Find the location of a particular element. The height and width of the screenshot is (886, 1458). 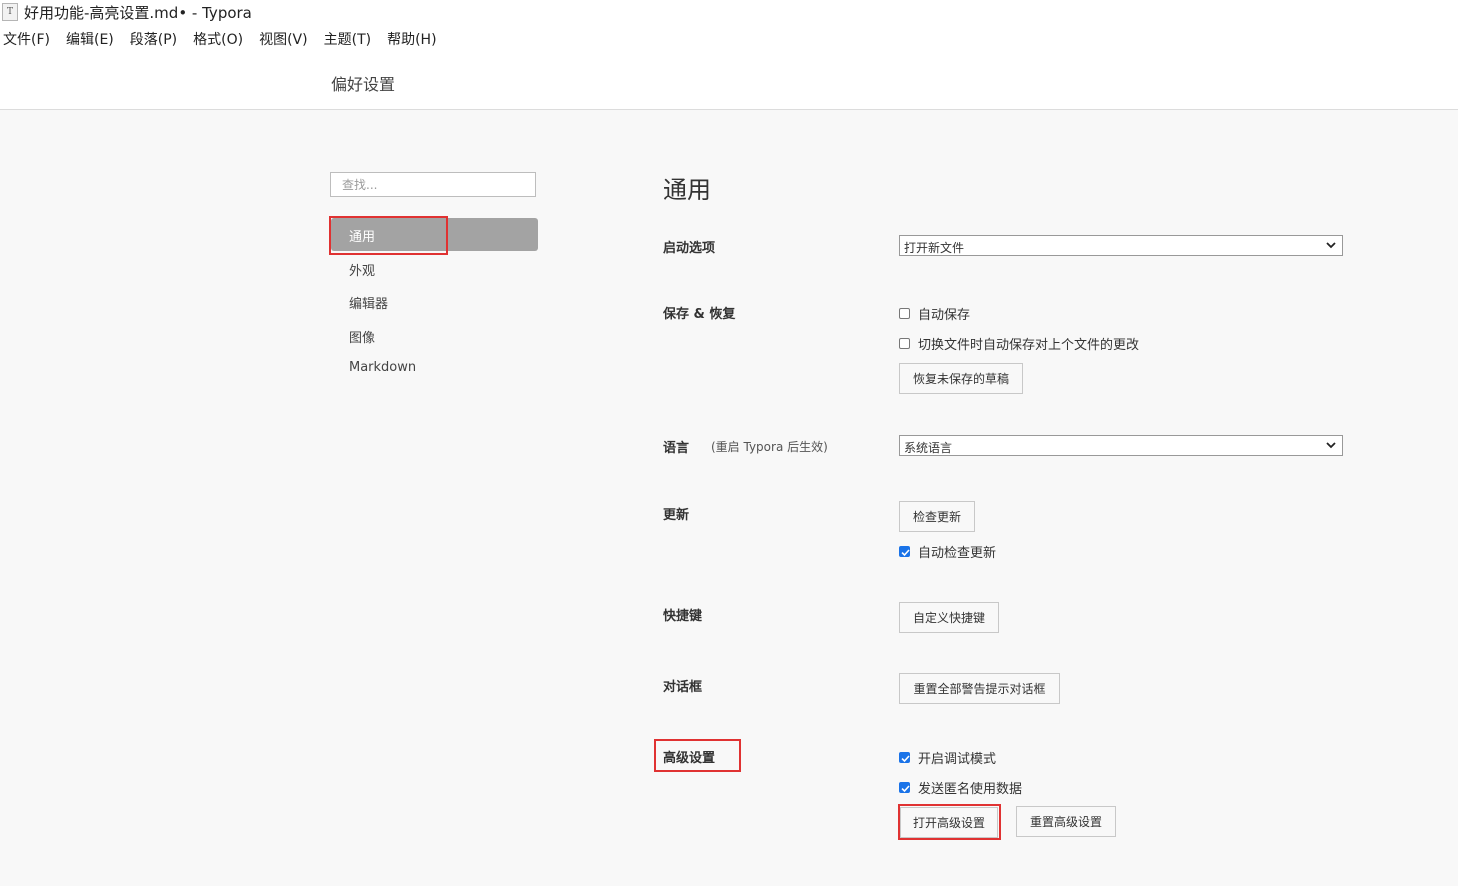

check-update-button: 检查更新 is located at coordinates (937, 516).